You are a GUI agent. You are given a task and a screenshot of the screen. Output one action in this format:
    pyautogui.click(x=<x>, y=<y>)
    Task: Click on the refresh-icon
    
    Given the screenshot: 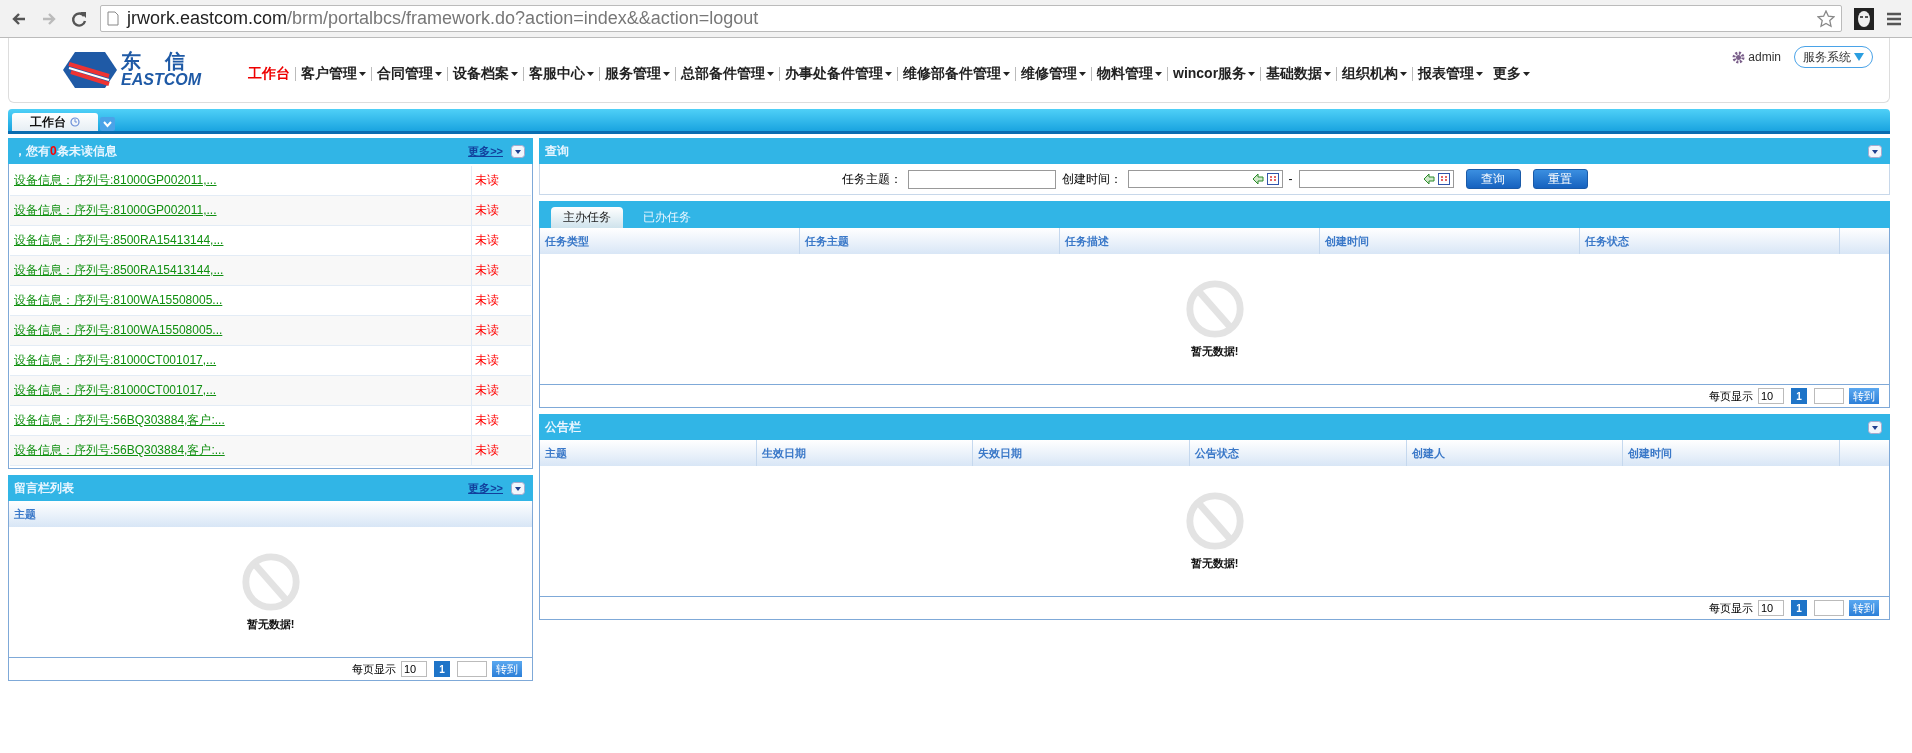 What is the action you would take?
    pyautogui.click(x=75, y=122)
    